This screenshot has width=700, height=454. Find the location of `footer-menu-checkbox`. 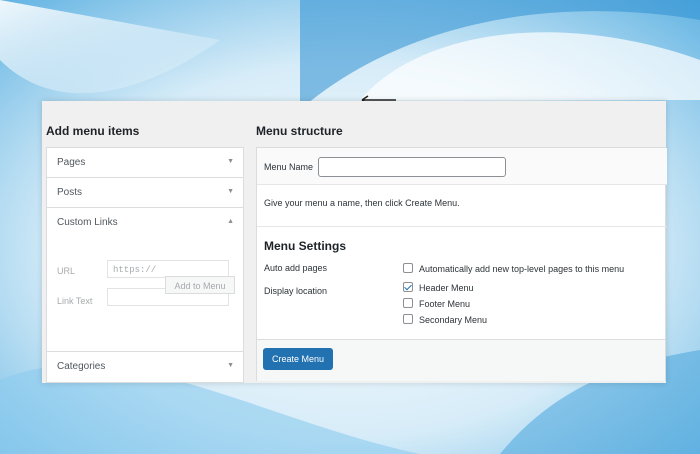

footer-menu-checkbox is located at coordinates (408, 303).